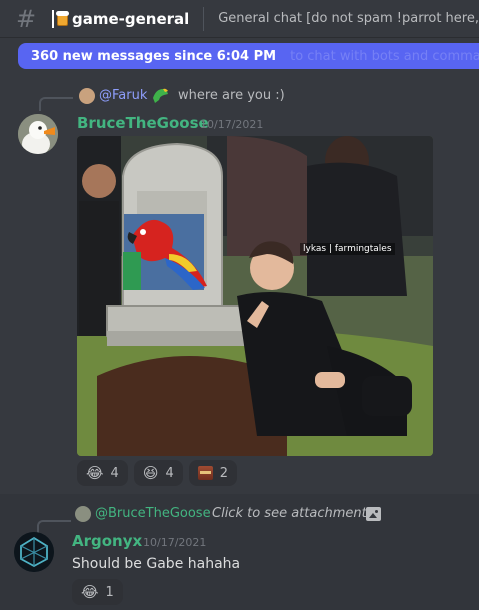  What do you see at coordinates (154, 56) in the screenshot?
I see `new-messages-label: 360 new messages since 6:04 PM` at bounding box center [154, 56].